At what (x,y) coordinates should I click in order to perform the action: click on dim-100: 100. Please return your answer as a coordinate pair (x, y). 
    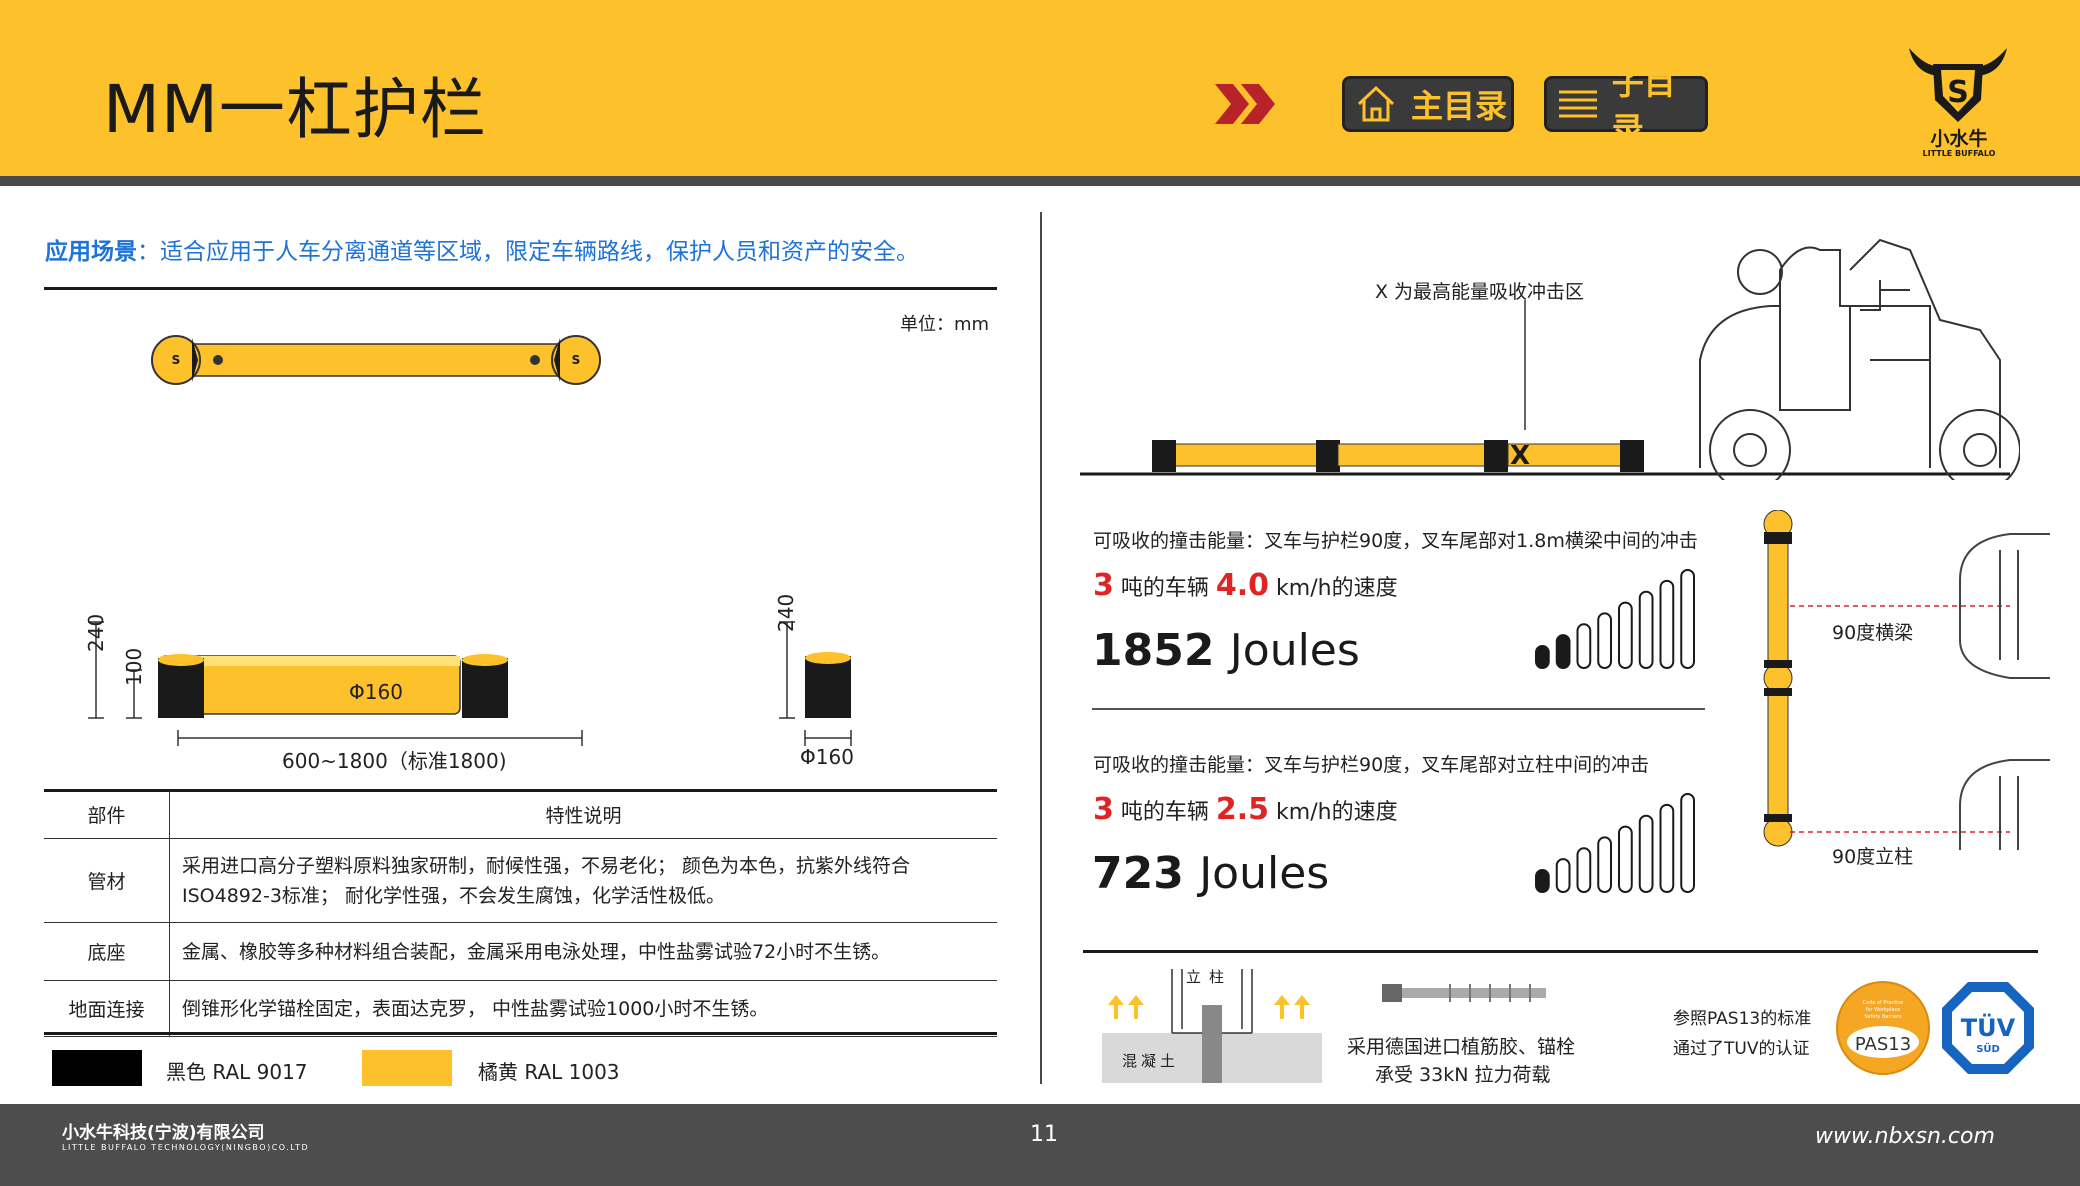
    Looking at the image, I should click on (134, 666).